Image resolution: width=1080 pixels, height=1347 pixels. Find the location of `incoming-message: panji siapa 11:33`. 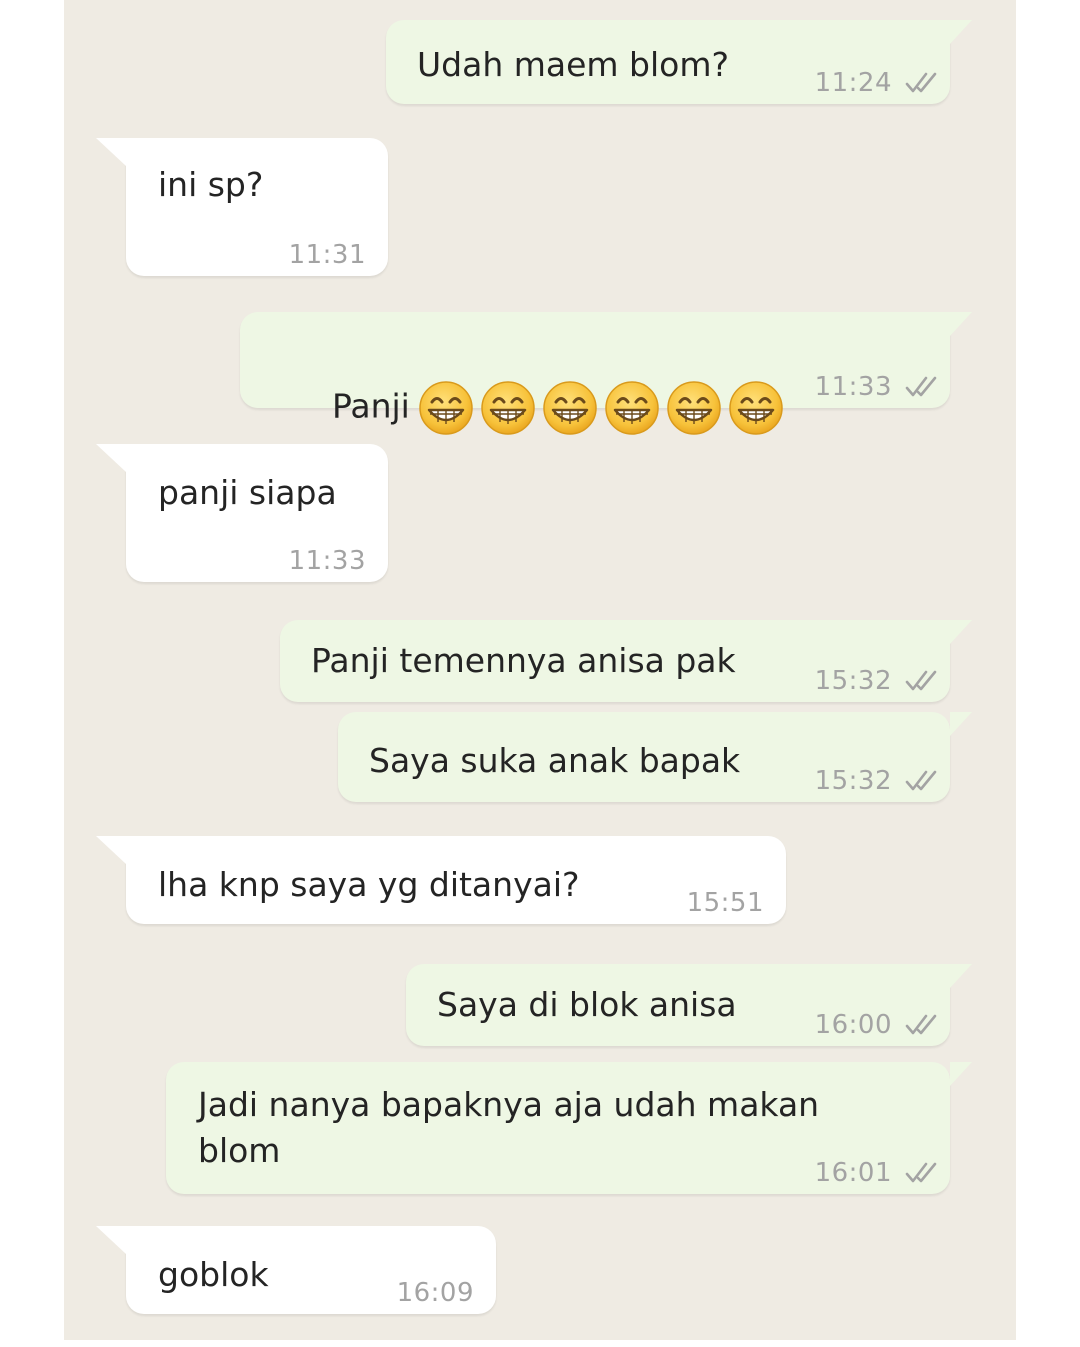

incoming-message: panji siapa 11:33 is located at coordinates (242, 513).